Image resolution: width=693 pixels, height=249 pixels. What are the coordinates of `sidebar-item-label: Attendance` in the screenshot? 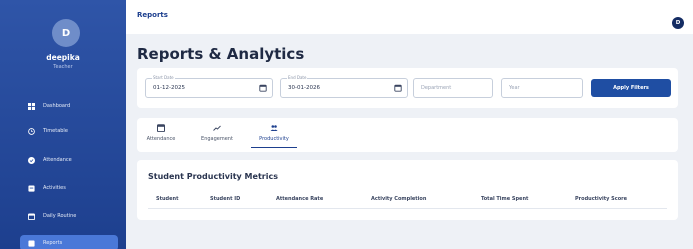 It's located at (57, 160).